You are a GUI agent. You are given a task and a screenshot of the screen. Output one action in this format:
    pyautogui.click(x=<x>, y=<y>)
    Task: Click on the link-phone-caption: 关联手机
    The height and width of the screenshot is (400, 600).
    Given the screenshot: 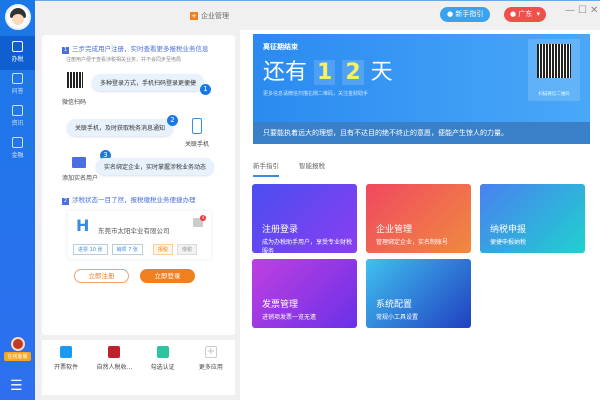 What is the action you would take?
    pyautogui.click(x=197, y=144)
    